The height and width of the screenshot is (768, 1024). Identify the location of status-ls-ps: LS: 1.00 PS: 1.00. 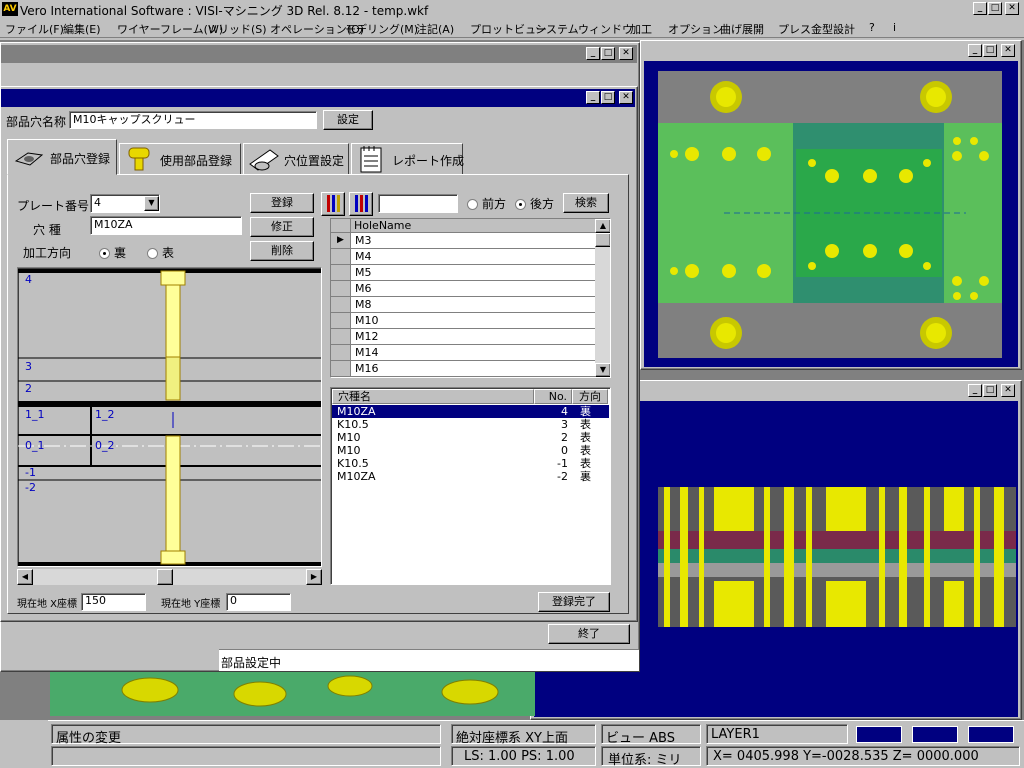
(523, 756).